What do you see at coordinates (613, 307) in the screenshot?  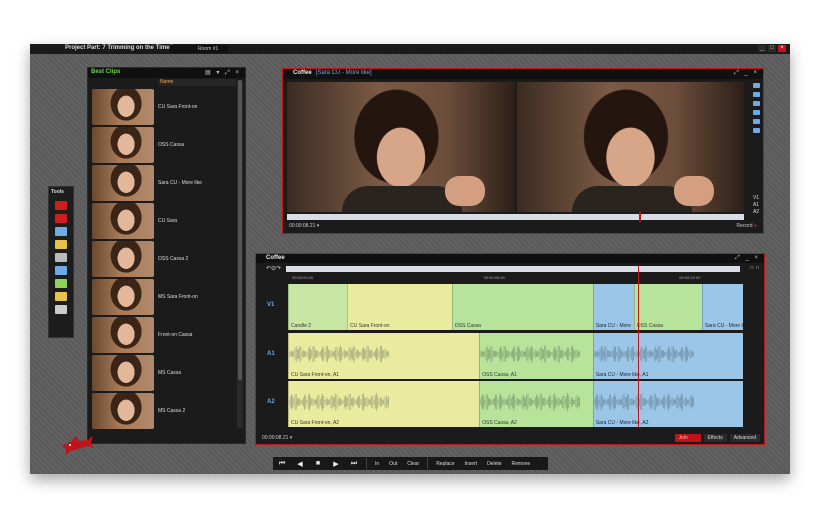 I see `timeline-clip: Sara CU - More` at bounding box center [613, 307].